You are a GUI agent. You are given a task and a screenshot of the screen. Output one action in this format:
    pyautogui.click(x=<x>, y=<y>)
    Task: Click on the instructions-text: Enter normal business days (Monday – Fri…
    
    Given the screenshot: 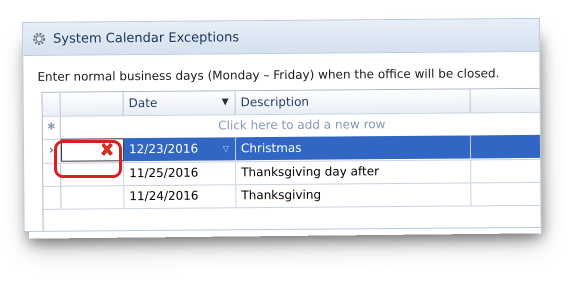 What is the action you would take?
    pyautogui.click(x=268, y=75)
    